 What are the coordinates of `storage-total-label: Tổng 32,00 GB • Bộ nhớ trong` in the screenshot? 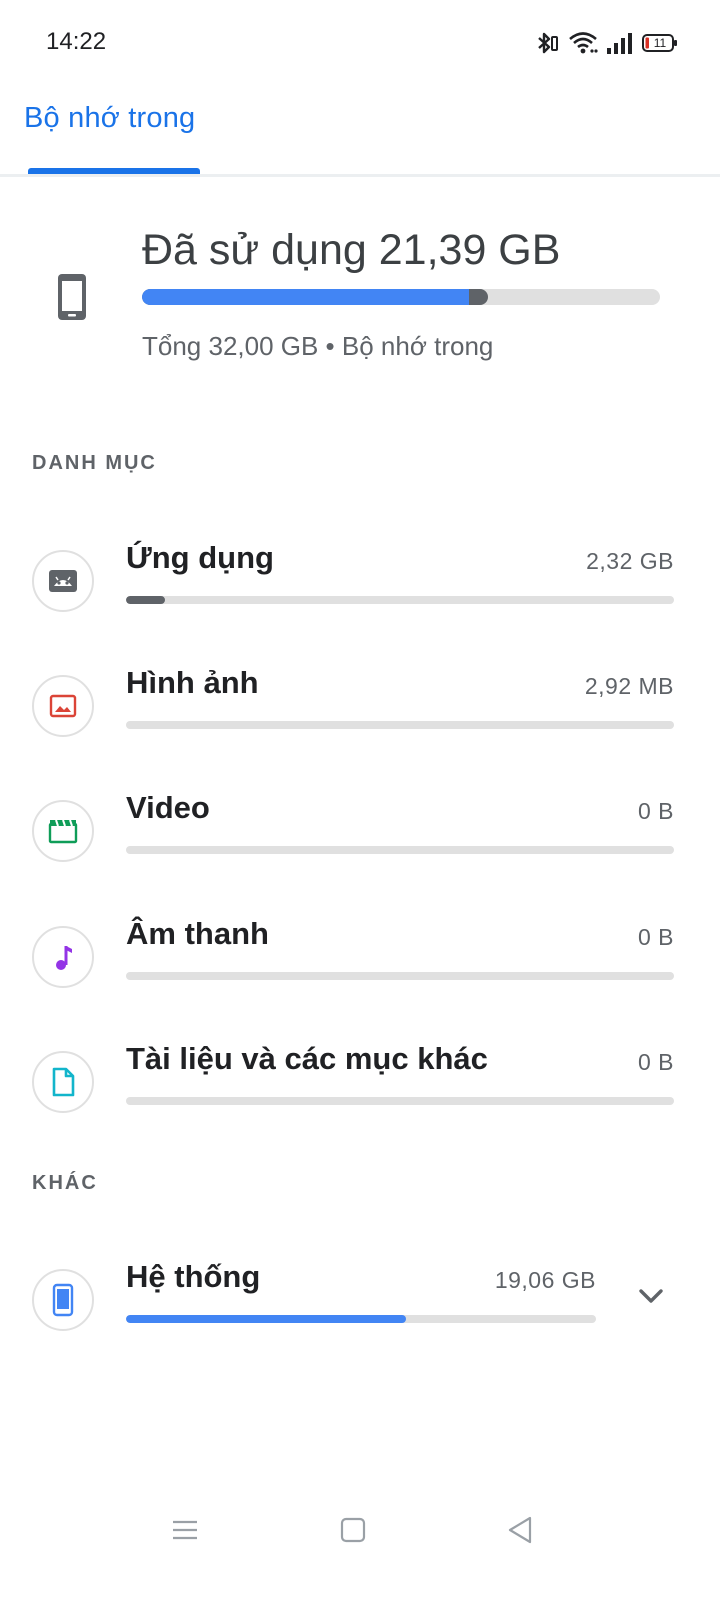 It's located at (318, 346).